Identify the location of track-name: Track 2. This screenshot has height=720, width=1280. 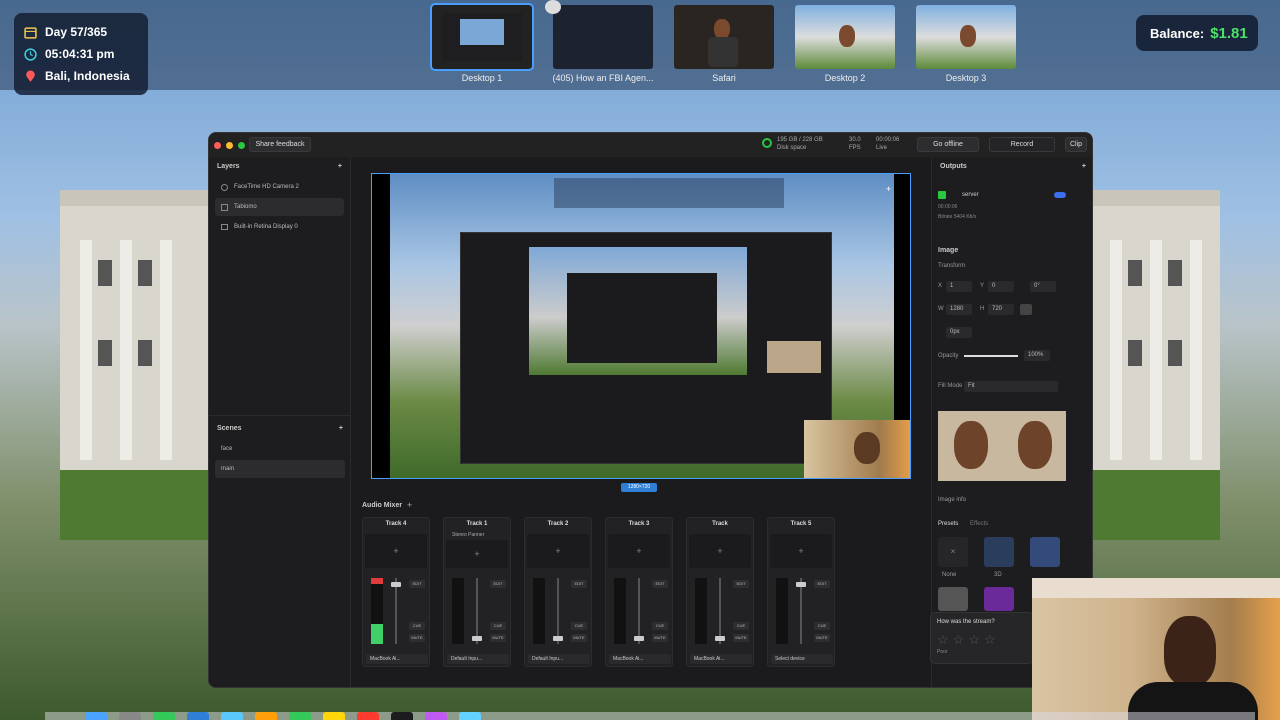
(558, 524).